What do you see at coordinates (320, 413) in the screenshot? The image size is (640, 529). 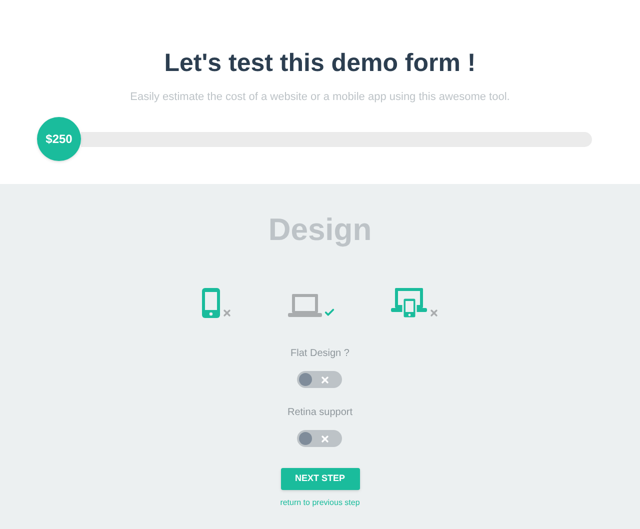 I see `option-label: Retina support` at bounding box center [320, 413].